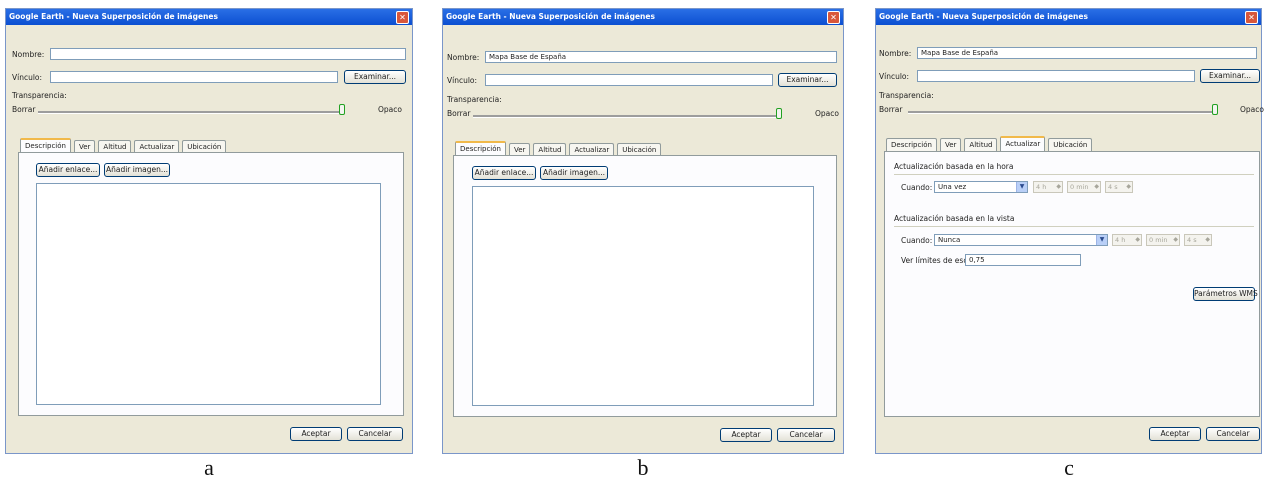  What do you see at coordinates (1021, 240) in the screenshot?
I see `refresh-view-cuando-select: Nunca ▼` at bounding box center [1021, 240].